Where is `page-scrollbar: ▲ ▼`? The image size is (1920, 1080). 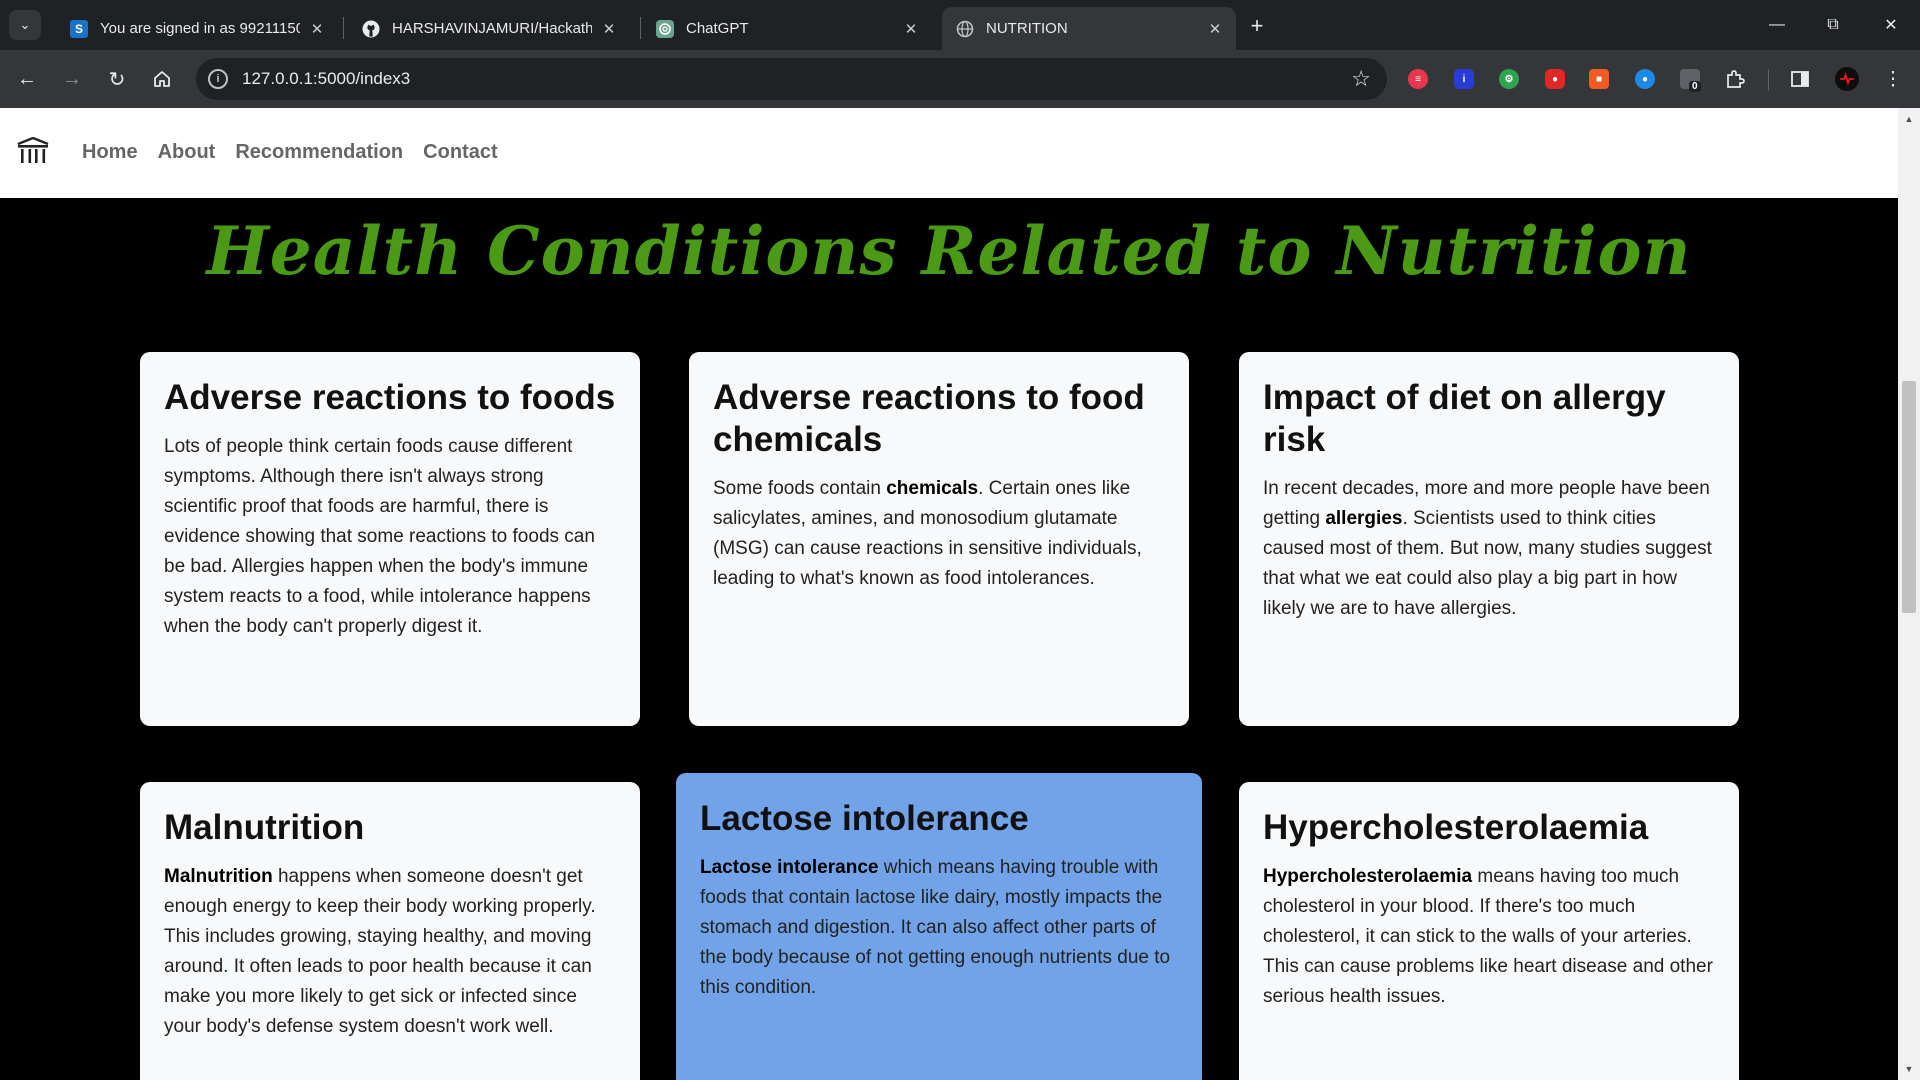
page-scrollbar: ▲ ▼ is located at coordinates (1909, 594).